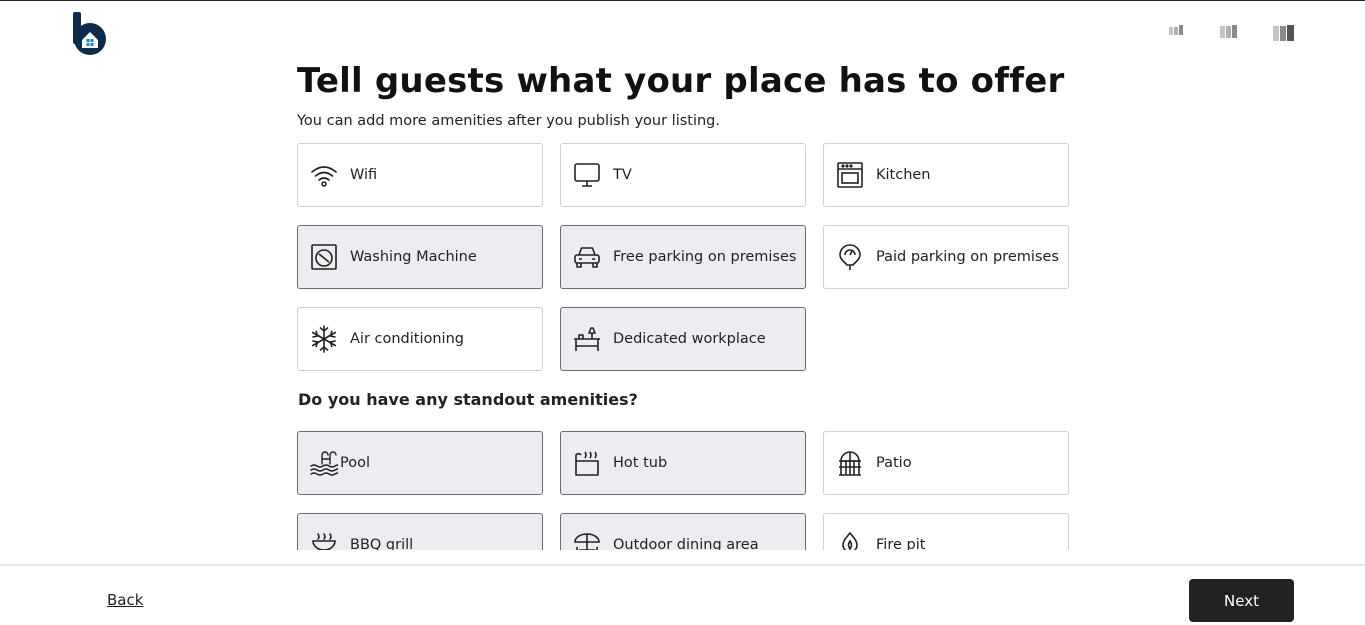  What do you see at coordinates (967, 257) in the screenshot?
I see `amenity-label: Paid parking on premises` at bounding box center [967, 257].